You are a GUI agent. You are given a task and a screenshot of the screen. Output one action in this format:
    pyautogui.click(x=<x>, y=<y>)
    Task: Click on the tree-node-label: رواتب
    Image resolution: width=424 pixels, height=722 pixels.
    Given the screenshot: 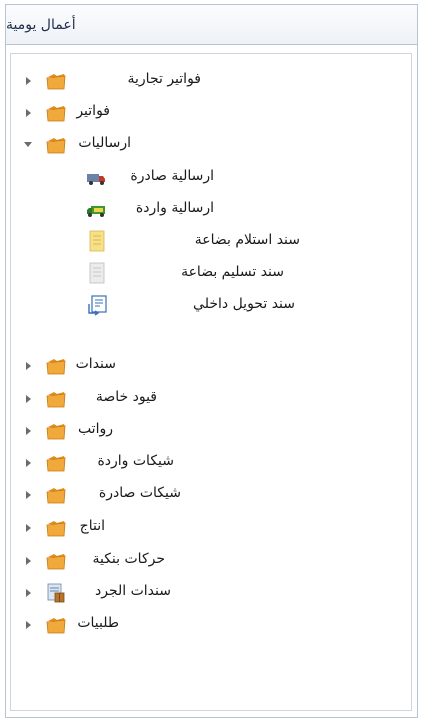 What is the action you would take?
    pyautogui.click(x=95, y=429)
    